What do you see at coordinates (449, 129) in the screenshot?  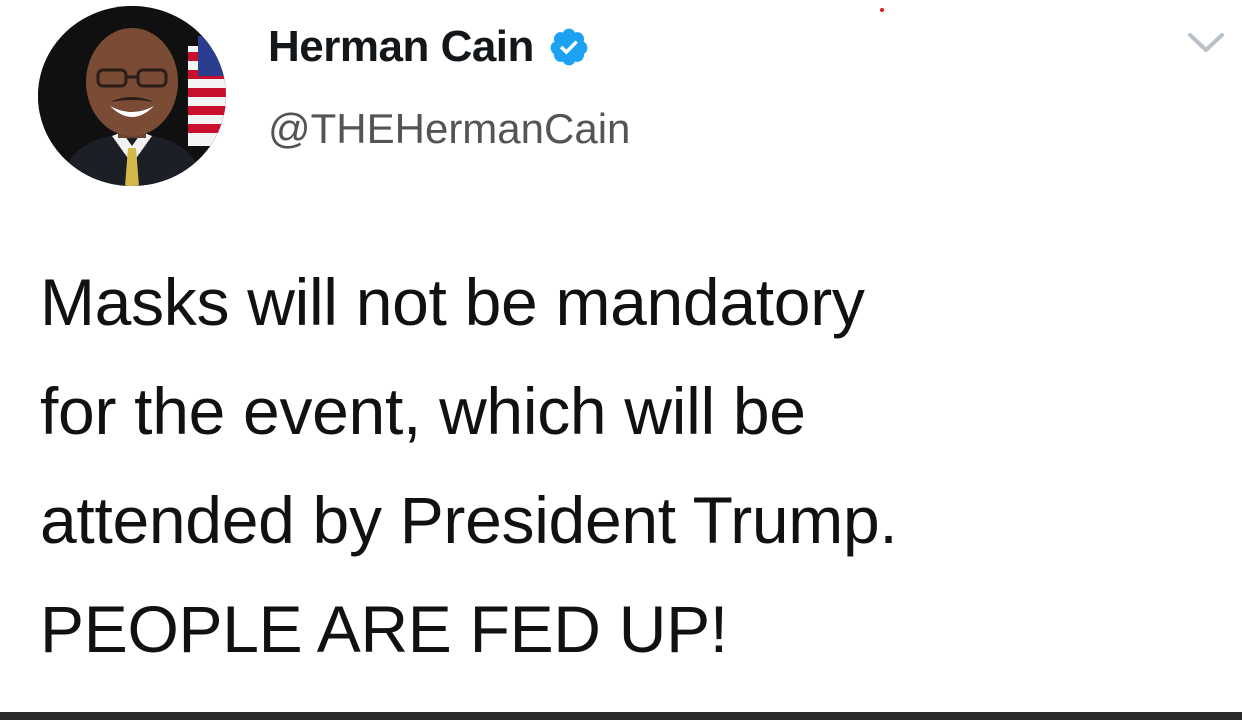 I see `user-handle: @THEHermanCain` at bounding box center [449, 129].